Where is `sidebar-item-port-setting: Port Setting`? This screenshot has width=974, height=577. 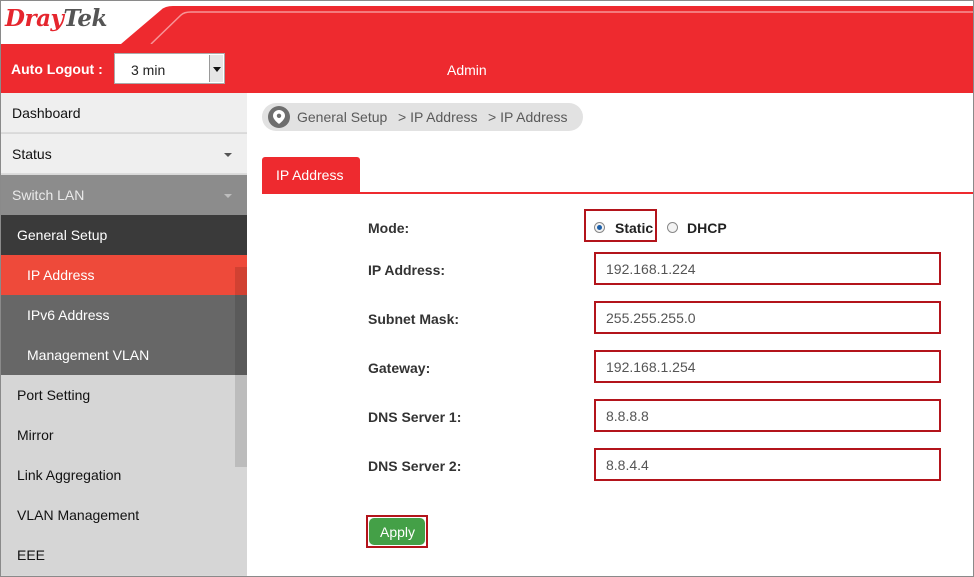 sidebar-item-port-setting: Port Setting is located at coordinates (124, 395).